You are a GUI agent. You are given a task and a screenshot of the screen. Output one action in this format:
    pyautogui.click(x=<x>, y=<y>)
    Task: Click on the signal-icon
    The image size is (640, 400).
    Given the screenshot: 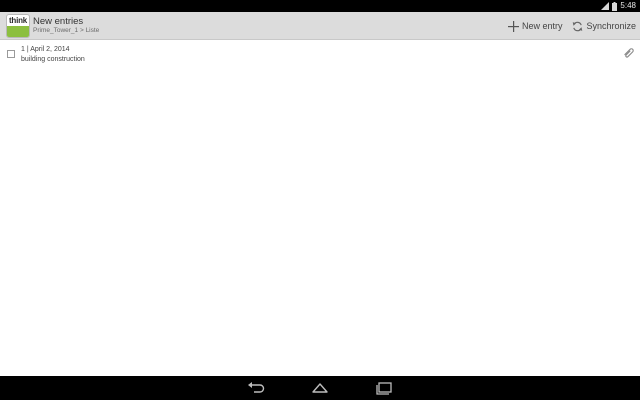 What is the action you would take?
    pyautogui.click(x=605, y=6)
    